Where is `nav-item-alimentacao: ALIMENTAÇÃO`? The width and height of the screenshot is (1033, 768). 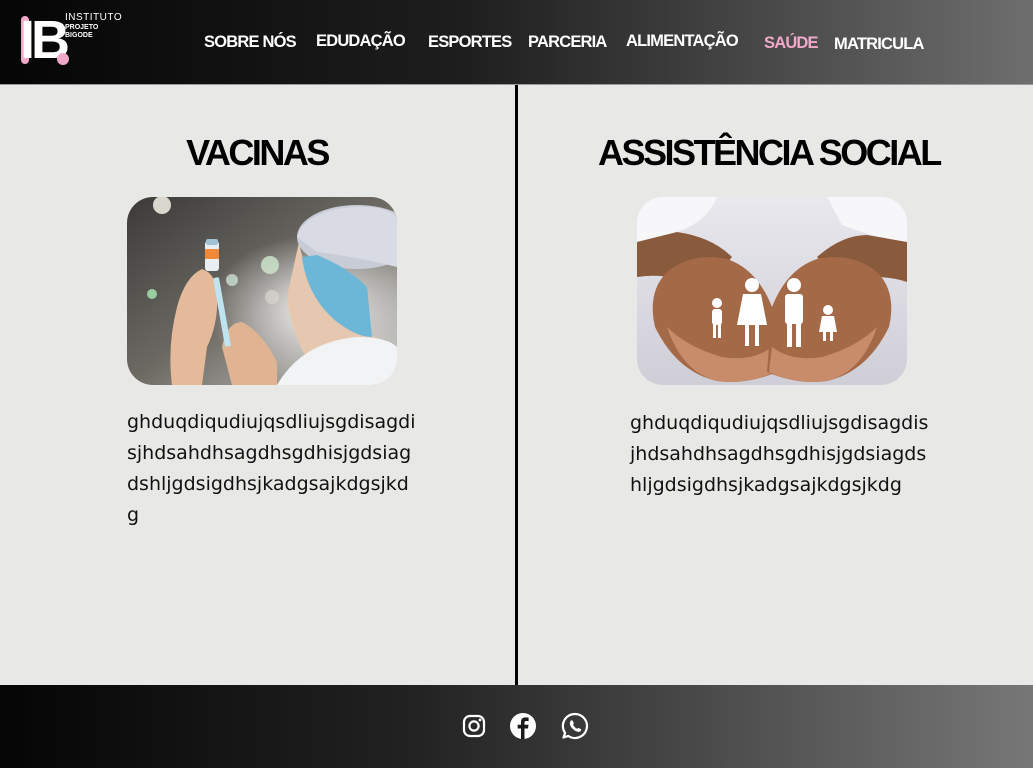
nav-item-alimentacao: ALIMENTAÇÃO is located at coordinates (682, 41).